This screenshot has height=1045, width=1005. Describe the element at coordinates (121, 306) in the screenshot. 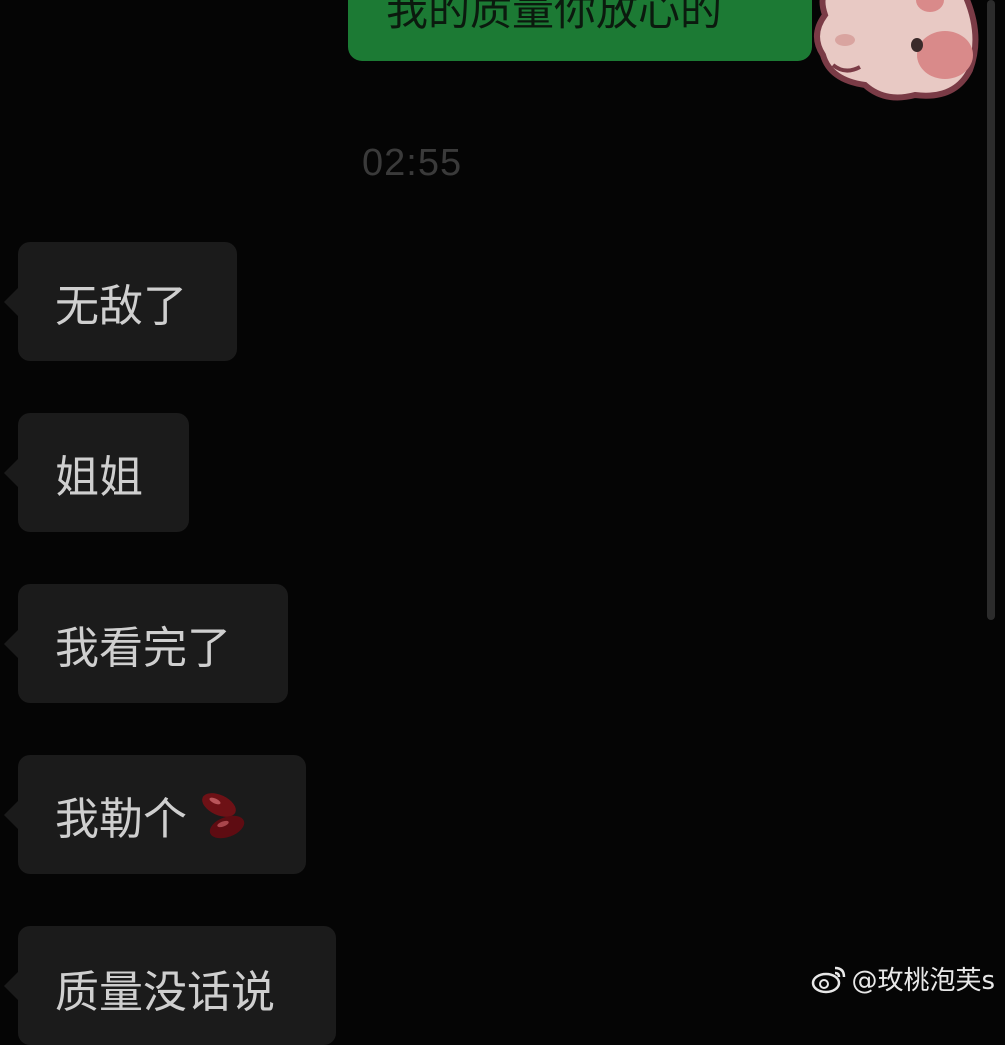

I see `received-message-text: 无敌了` at that location.